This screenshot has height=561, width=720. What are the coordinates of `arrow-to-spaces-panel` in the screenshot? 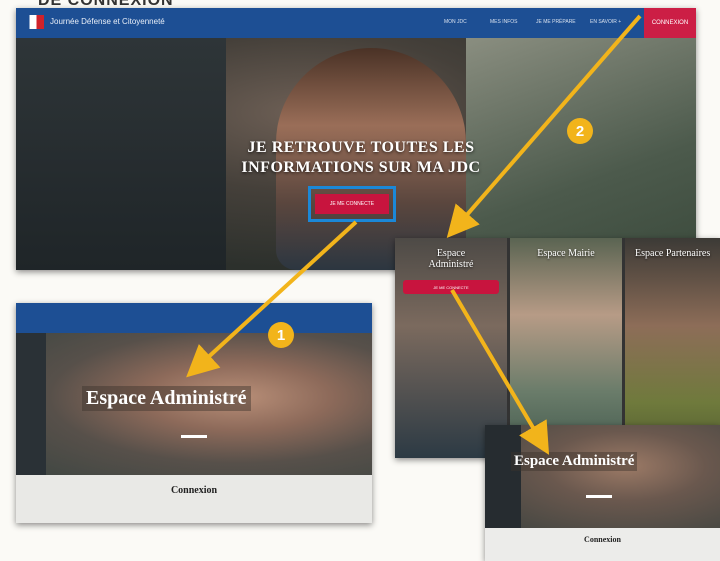 It's located at (544, 126).